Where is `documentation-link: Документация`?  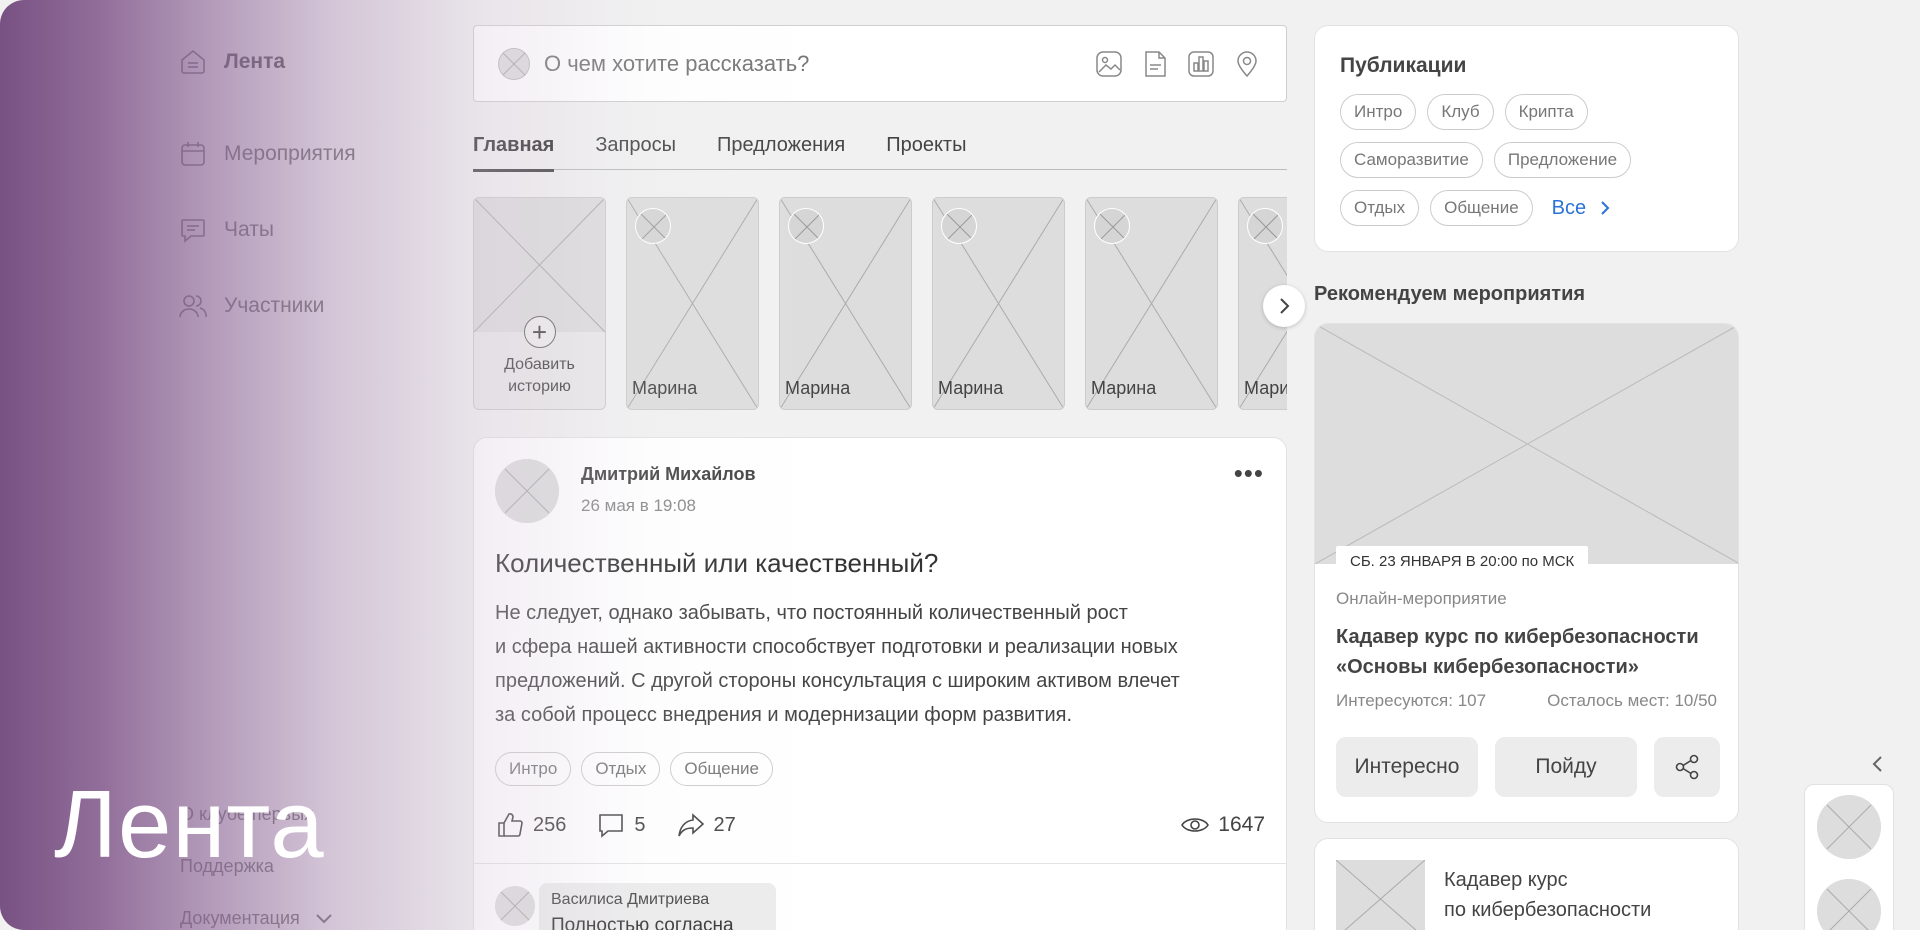 documentation-link: Документация is located at coordinates (257, 911).